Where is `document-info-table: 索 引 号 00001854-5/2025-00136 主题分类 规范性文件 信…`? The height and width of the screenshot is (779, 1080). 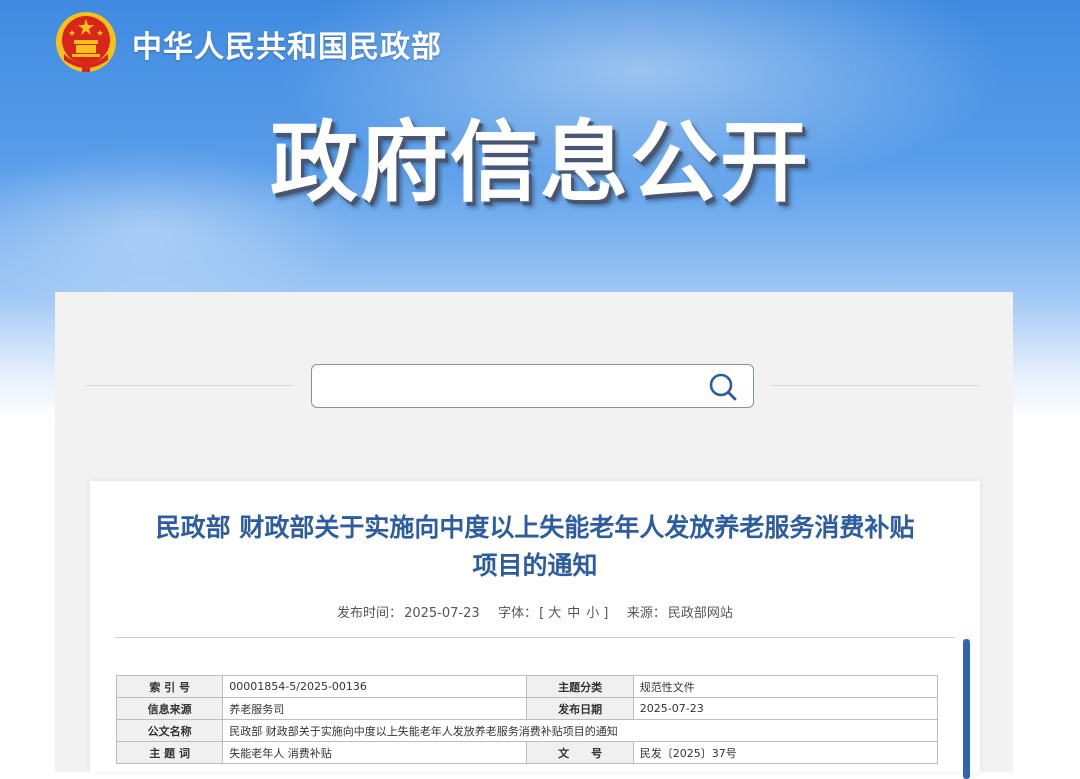 document-info-table: 索 引 号 00001854-5/2025-00136 主题分类 规范性文件 信… is located at coordinates (527, 719).